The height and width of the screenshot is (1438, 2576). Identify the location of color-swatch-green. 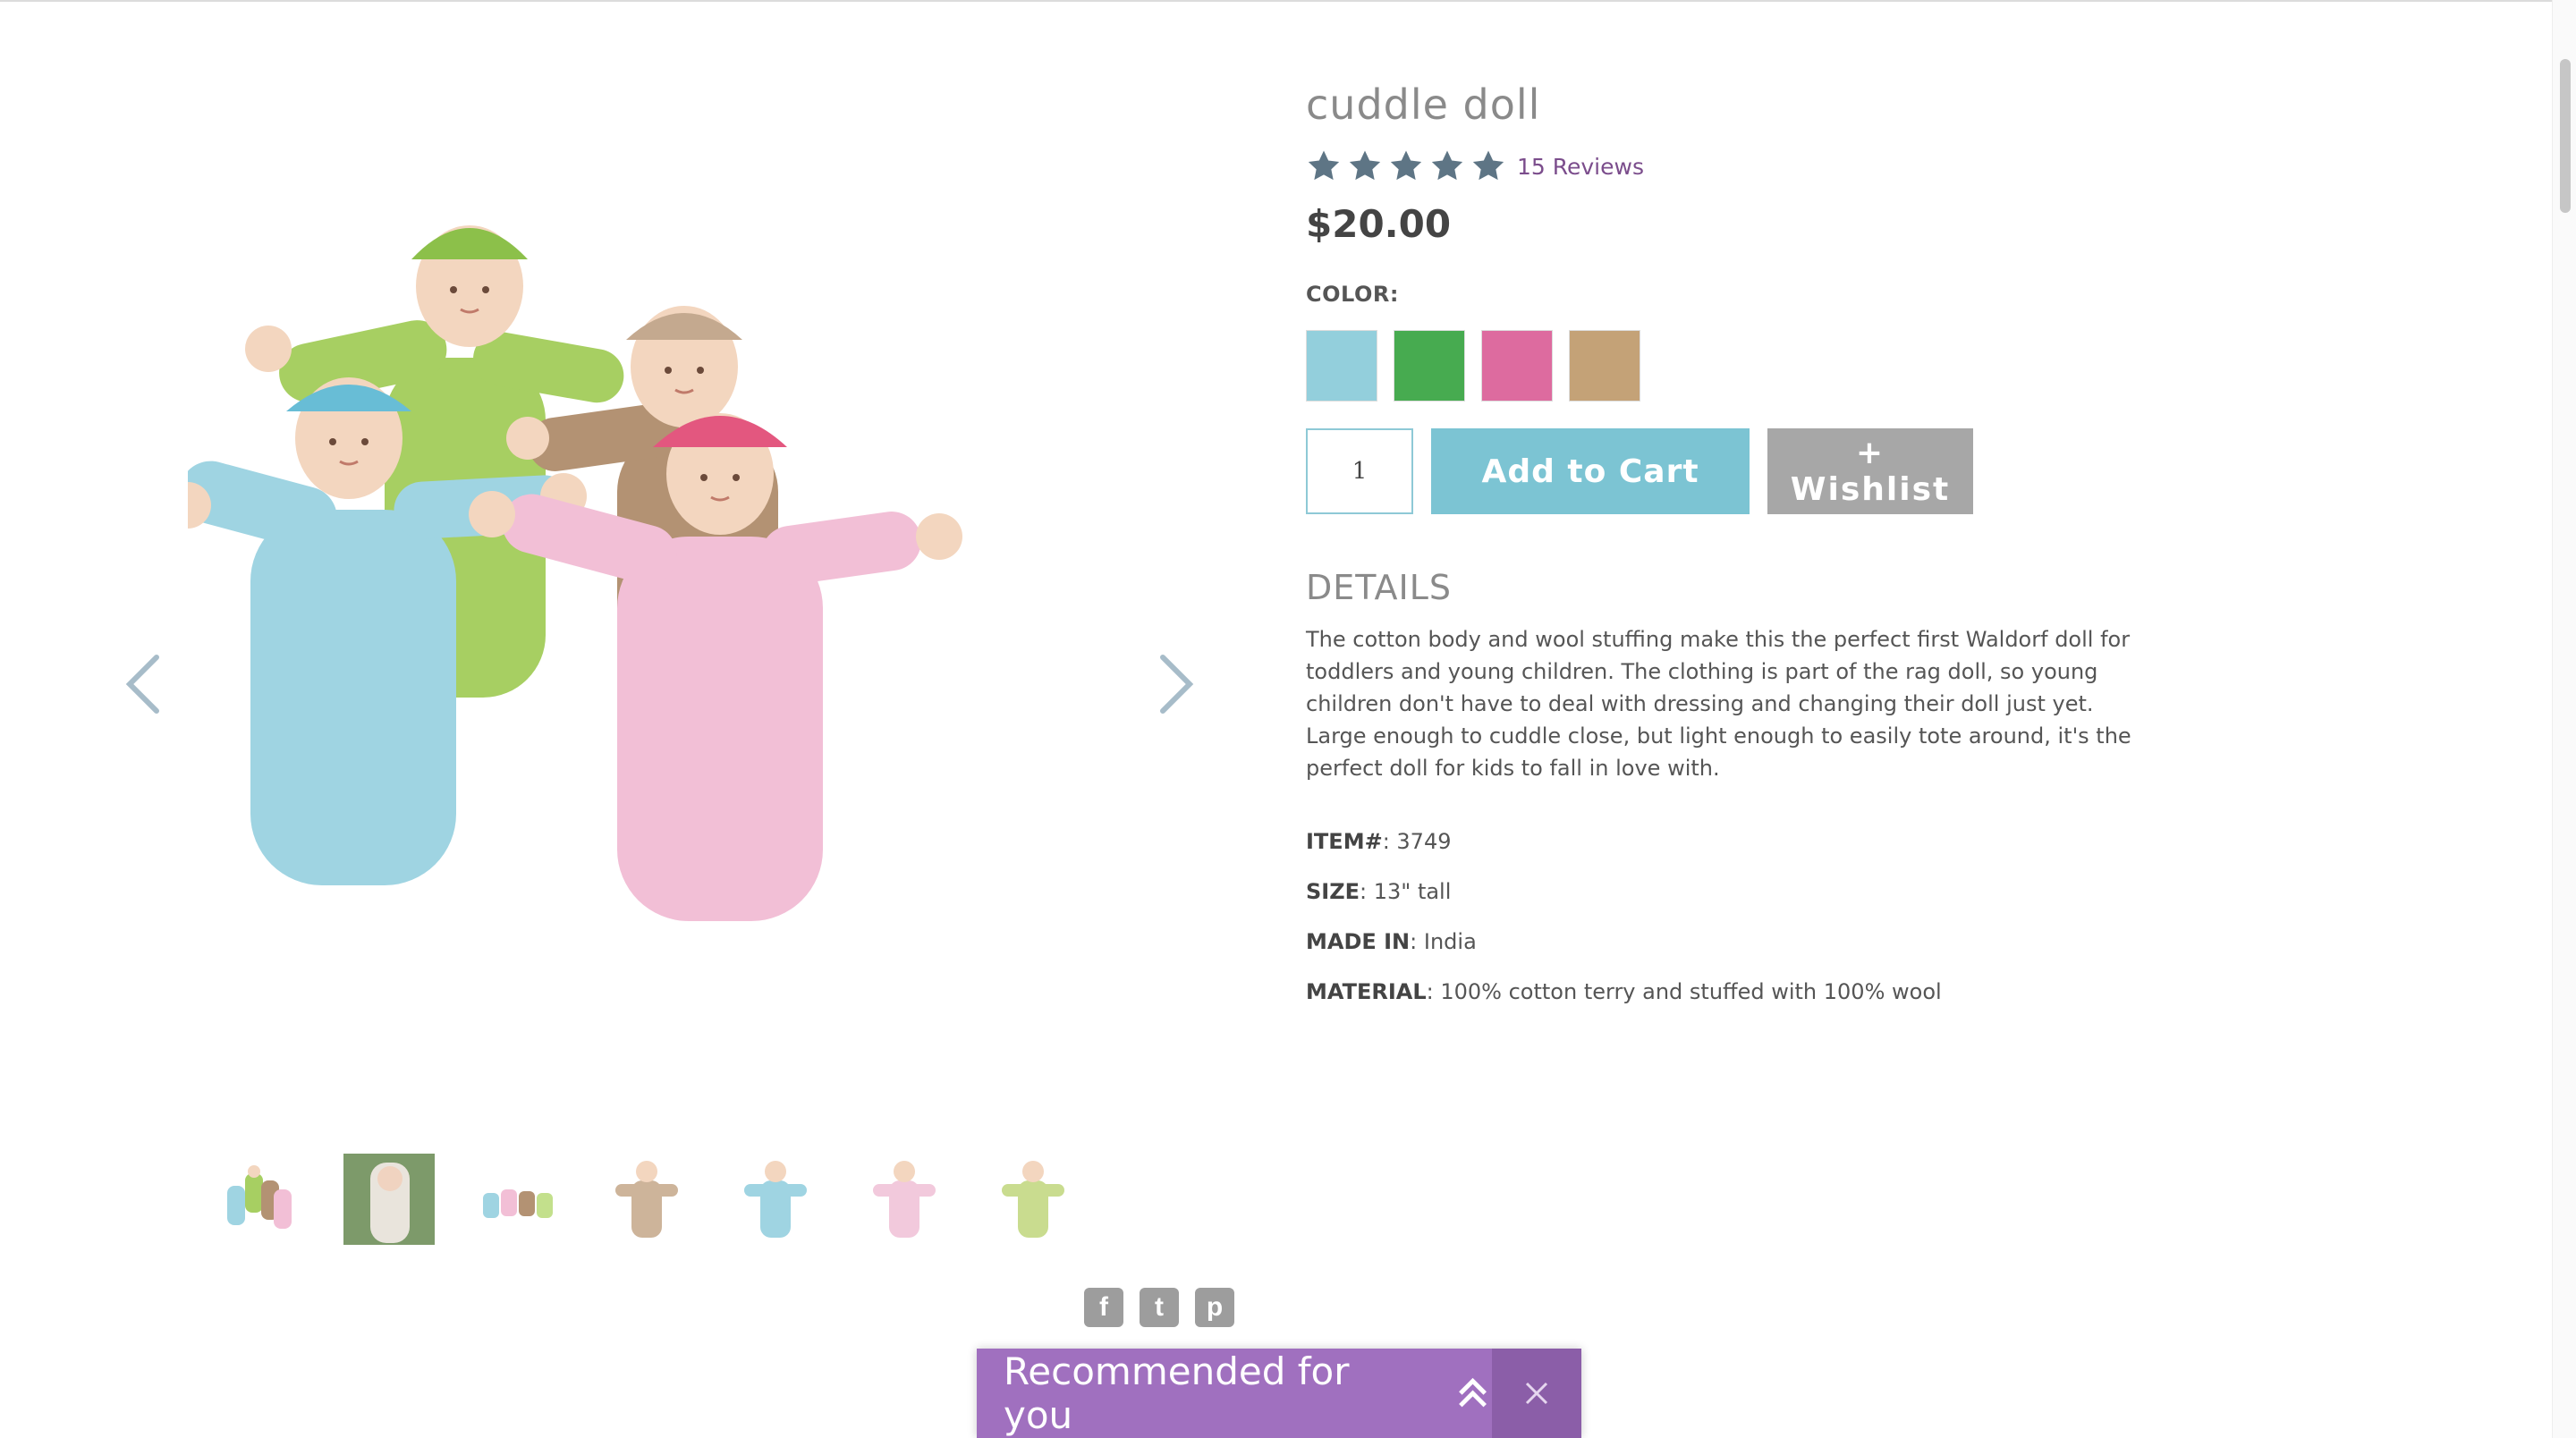
(1429, 366).